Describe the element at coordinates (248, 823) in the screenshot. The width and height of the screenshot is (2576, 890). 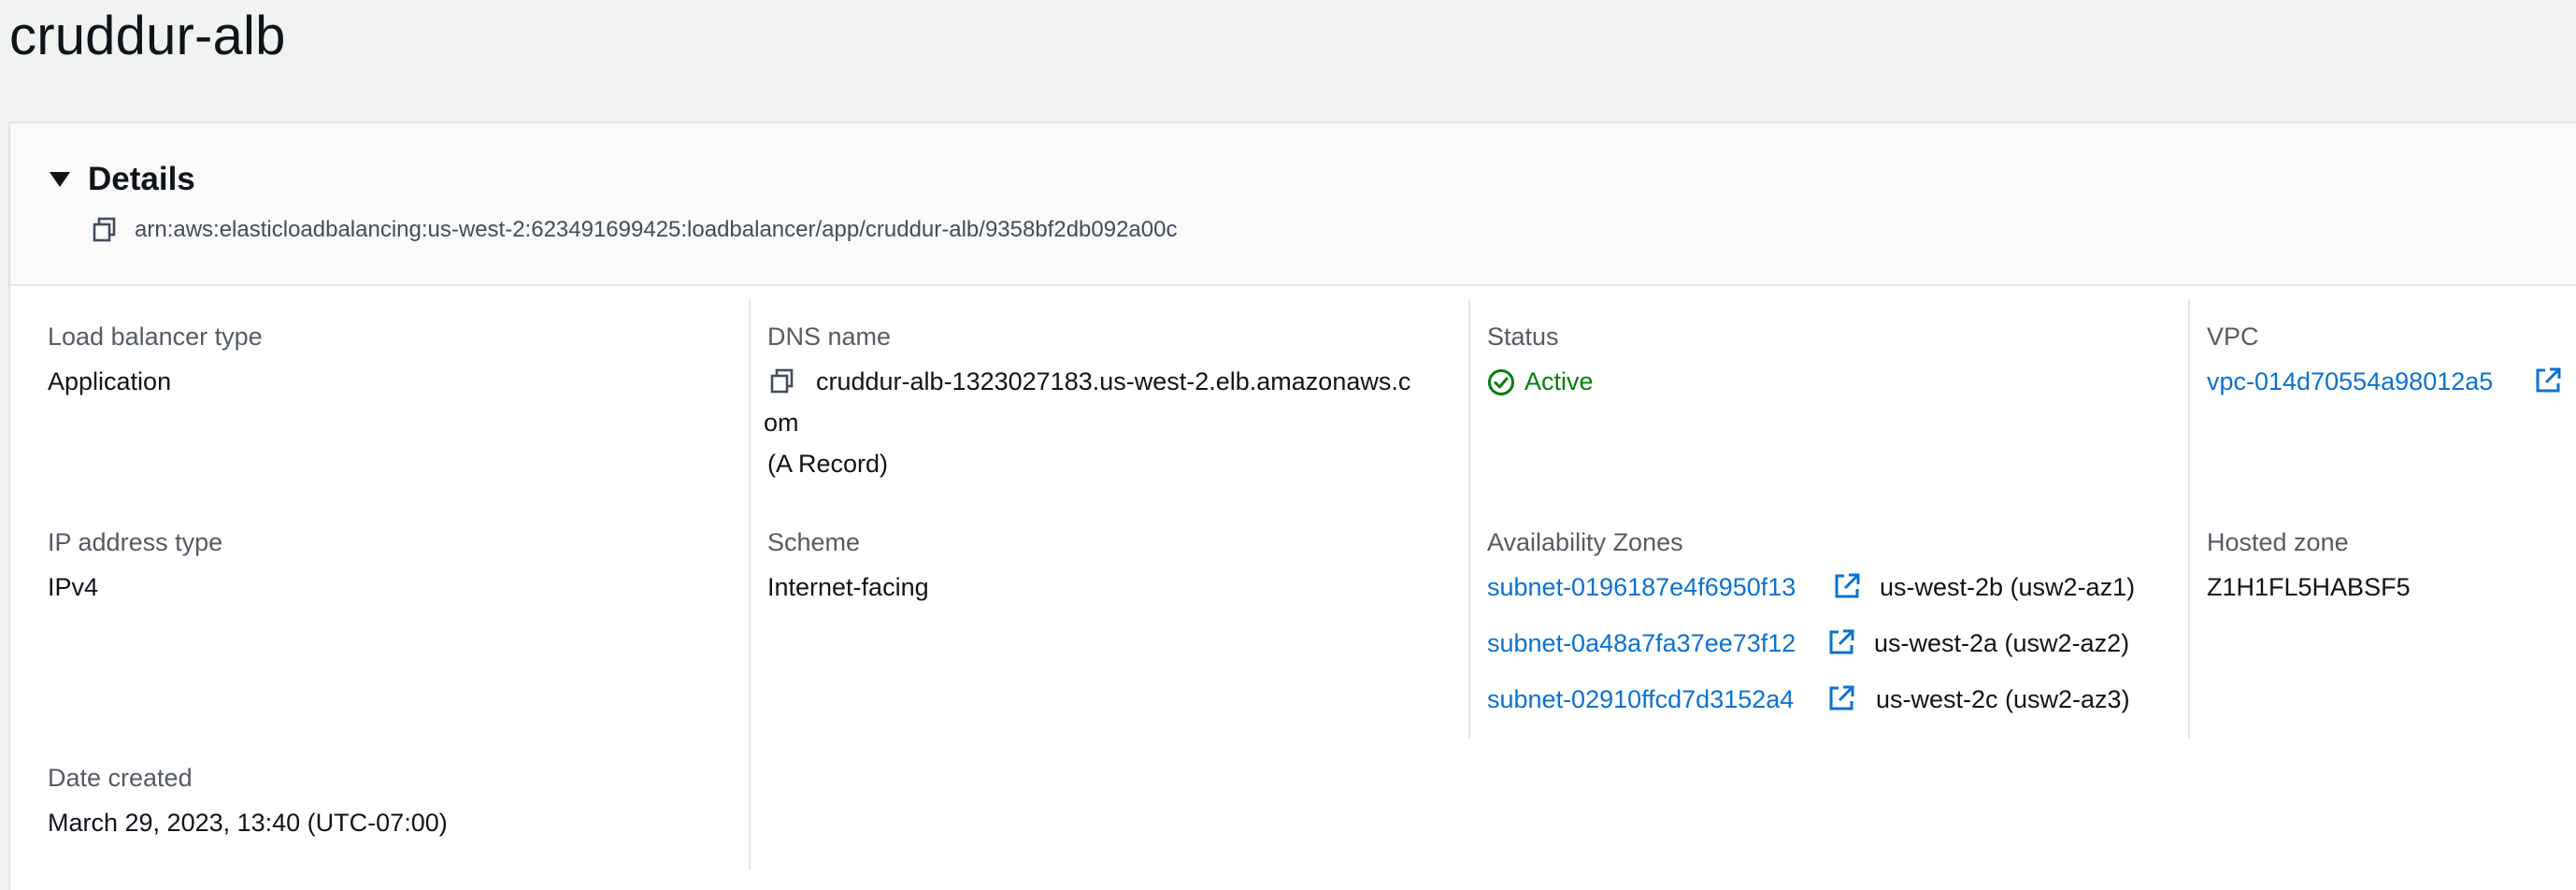
I see `date-created-value: March 29, 2023, 13:40 (UTC-07:00)` at that location.